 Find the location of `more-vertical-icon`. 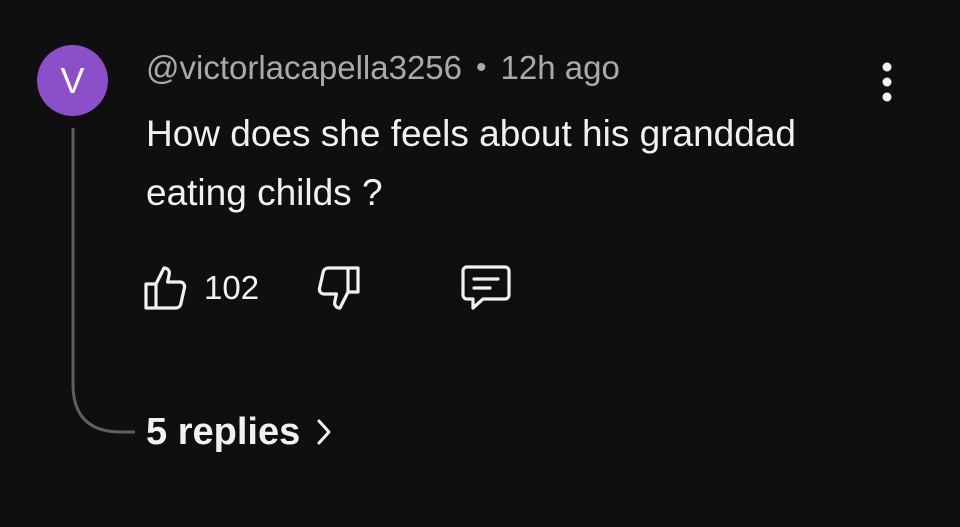

more-vertical-icon is located at coordinates (887, 82).